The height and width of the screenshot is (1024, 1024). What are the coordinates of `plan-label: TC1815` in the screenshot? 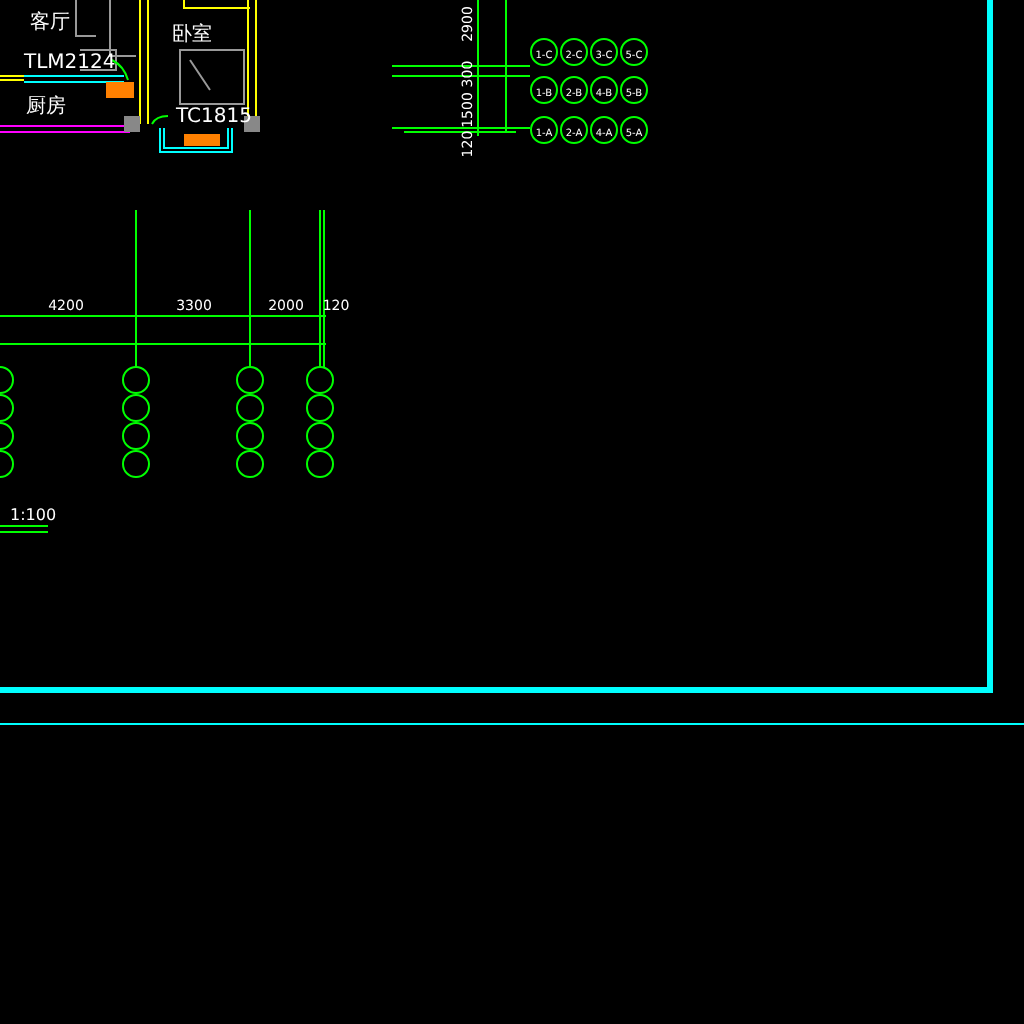 It's located at (214, 117).